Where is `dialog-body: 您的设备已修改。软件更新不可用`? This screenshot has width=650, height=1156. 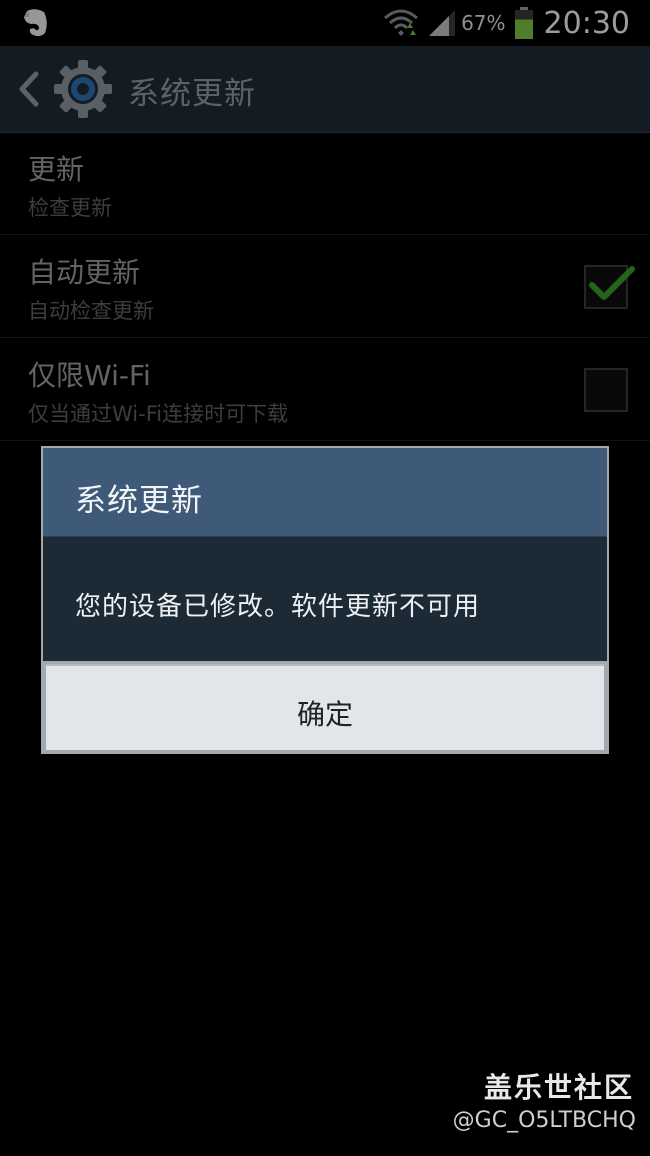 dialog-body: 您的设备已修改。软件更新不可用 is located at coordinates (325, 598).